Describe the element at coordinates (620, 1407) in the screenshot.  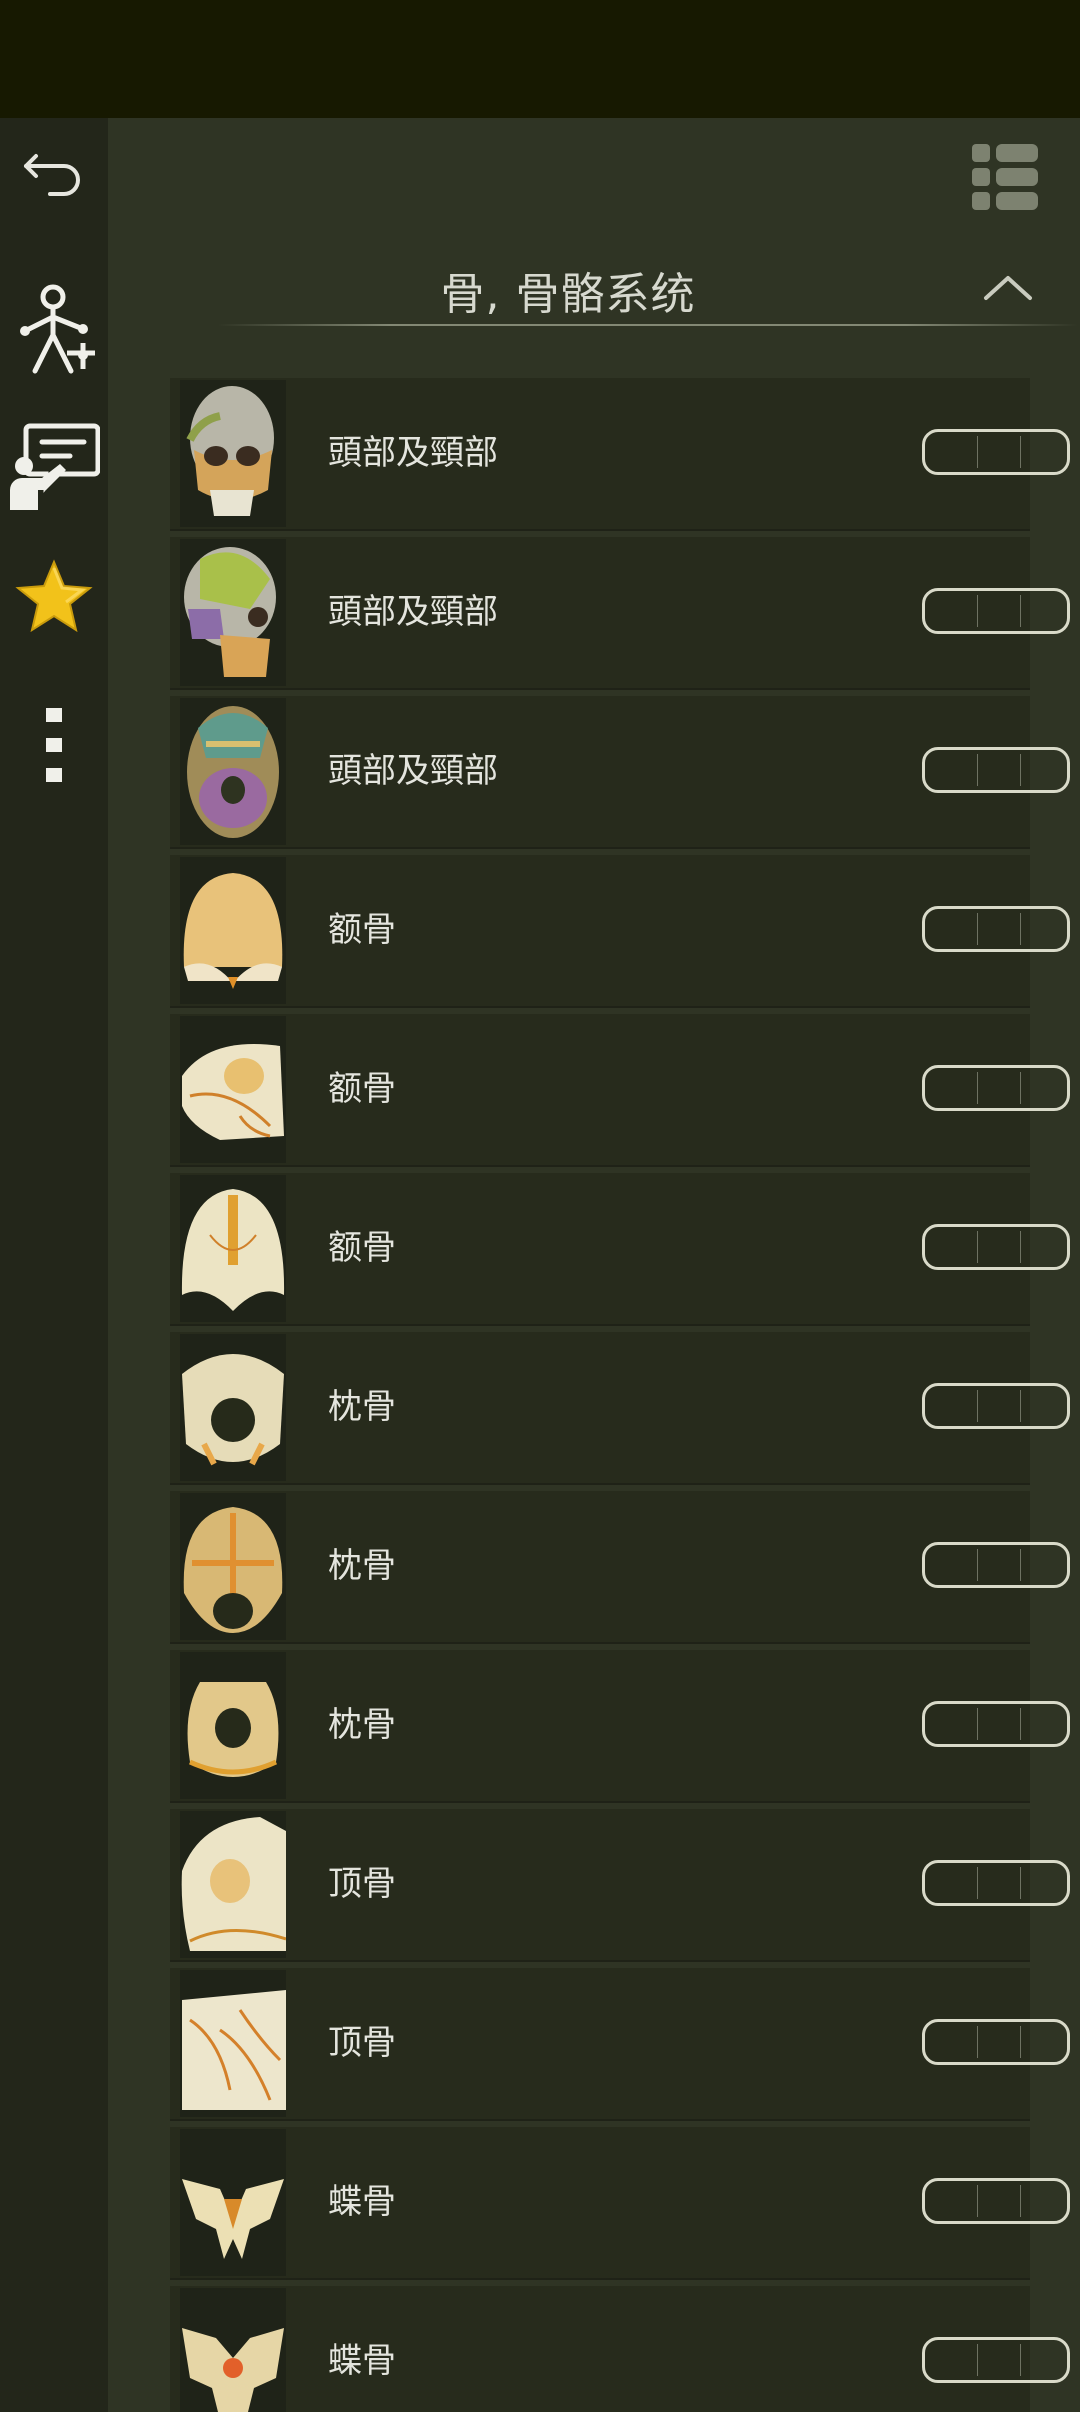
I see `list-item-7: 枕骨` at that location.